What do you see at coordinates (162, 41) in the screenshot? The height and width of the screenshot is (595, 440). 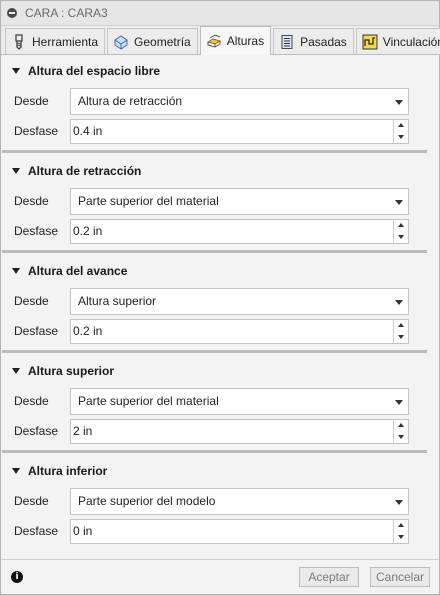 I see `tab-geometria-label: Geometría` at bounding box center [162, 41].